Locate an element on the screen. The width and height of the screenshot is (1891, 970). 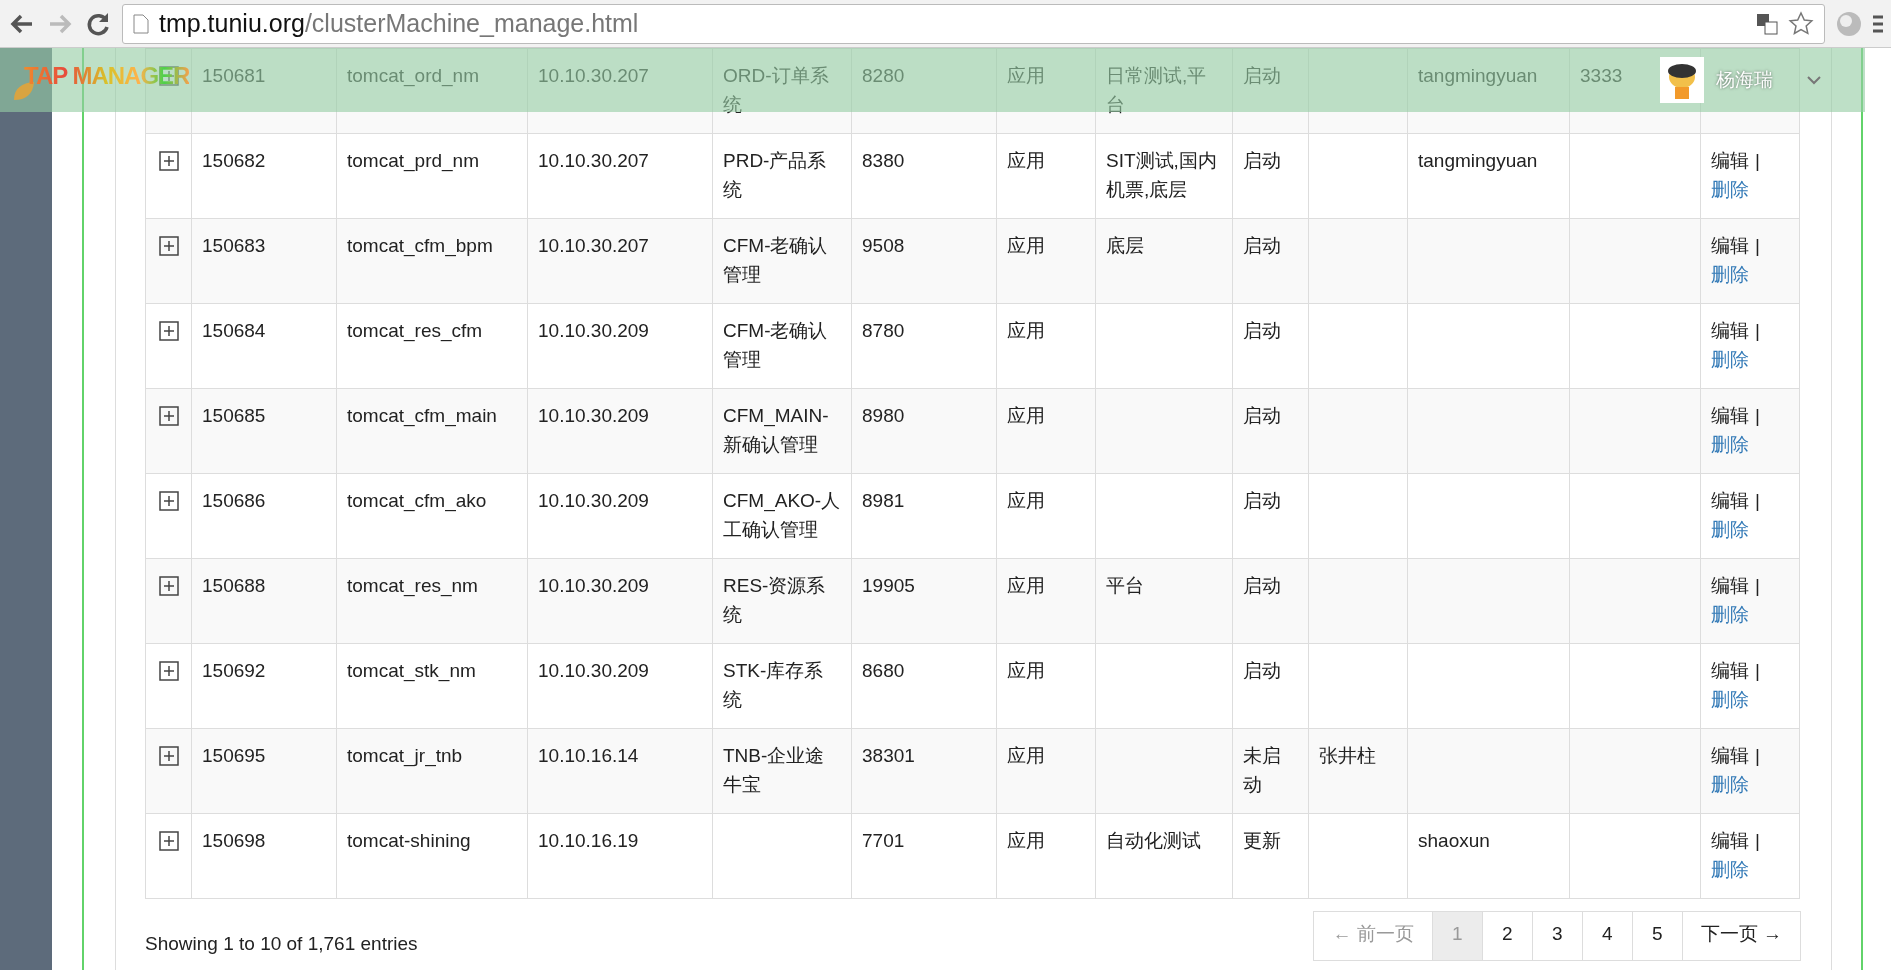
next-page-button: 下一页 → is located at coordinates (1741, 936).